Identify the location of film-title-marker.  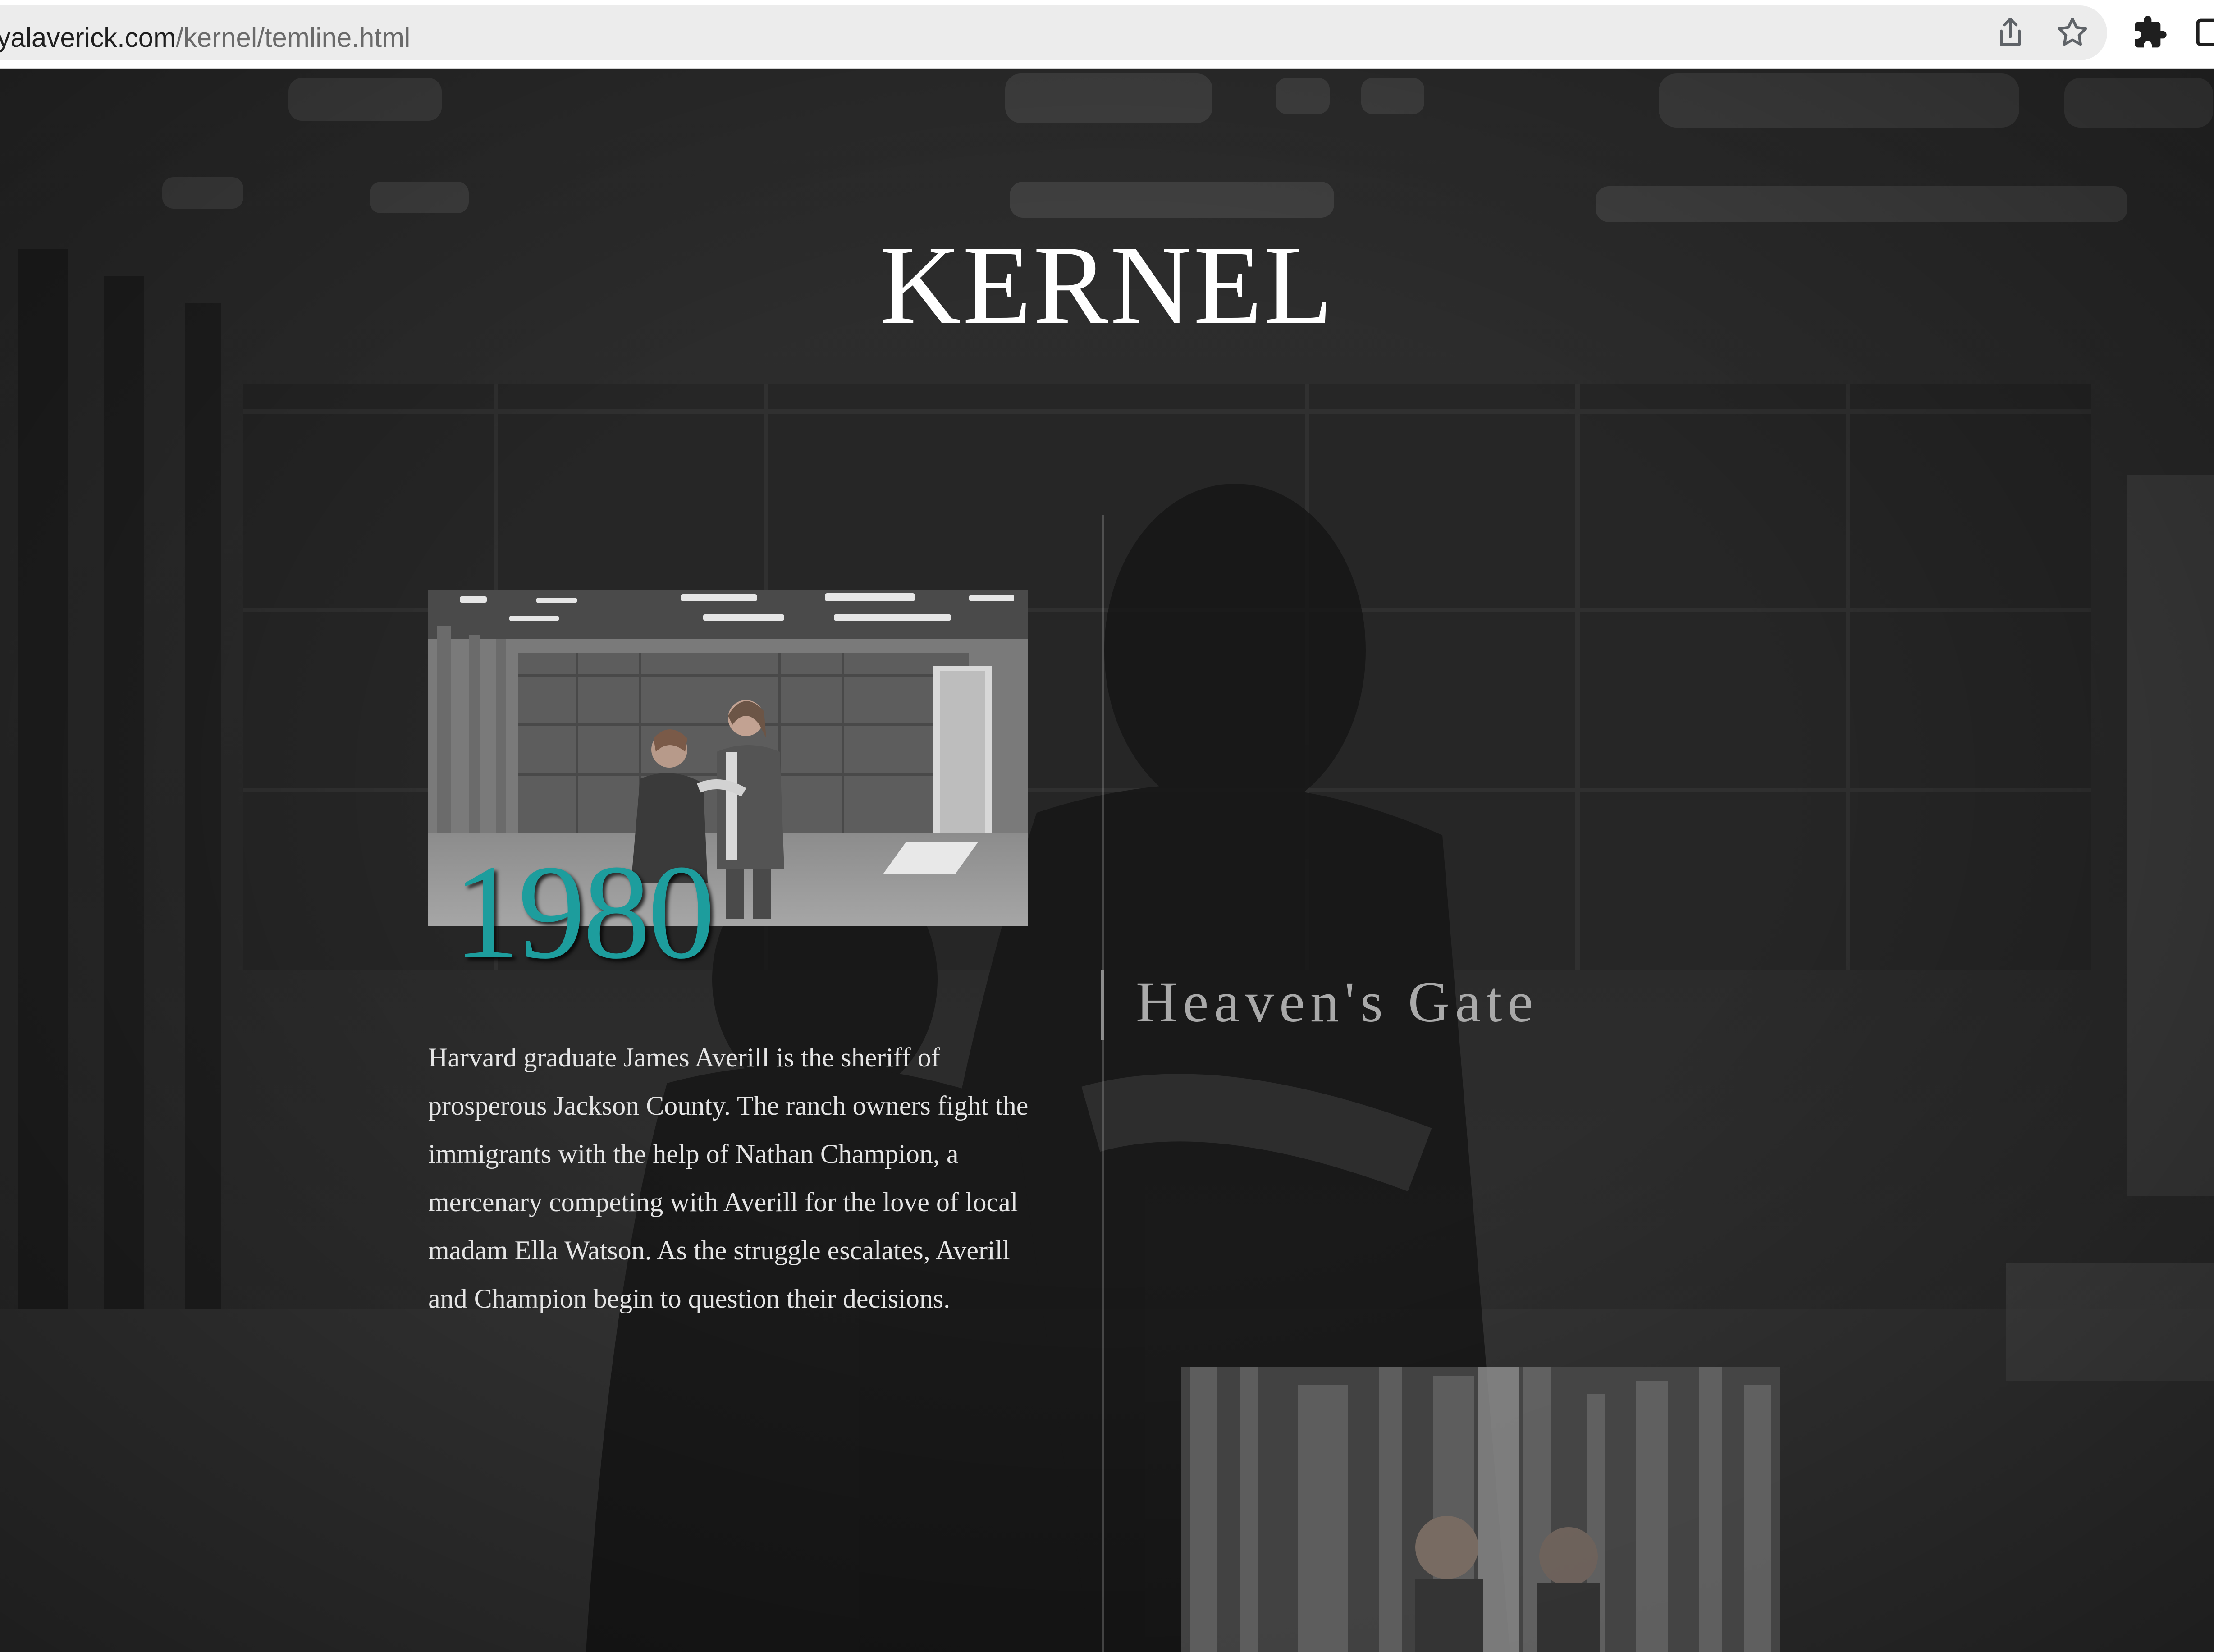
(1102, 1005).